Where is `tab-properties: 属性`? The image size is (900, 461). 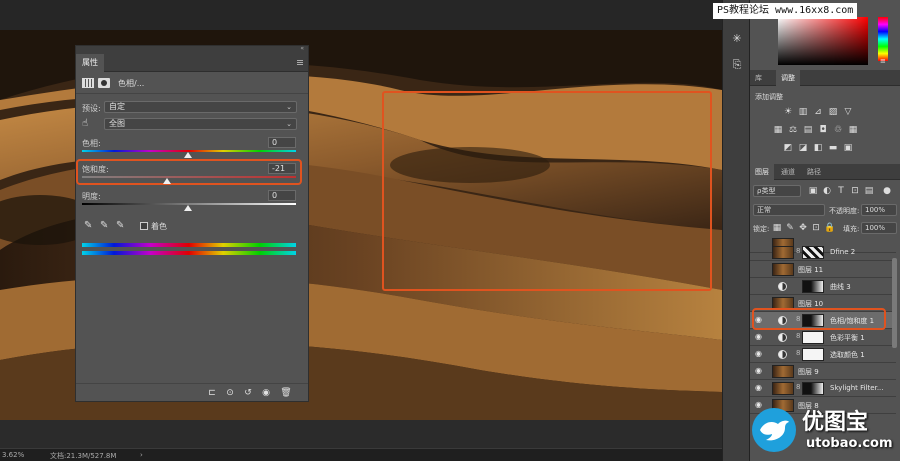
tab-properties: 属性 is located at coordinates (90, 63).